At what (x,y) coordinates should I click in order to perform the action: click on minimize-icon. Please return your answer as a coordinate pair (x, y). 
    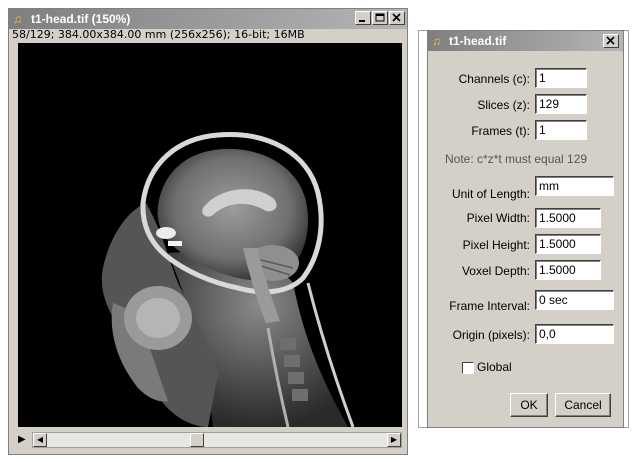
    Looking at the image, I should click on (362, 21).